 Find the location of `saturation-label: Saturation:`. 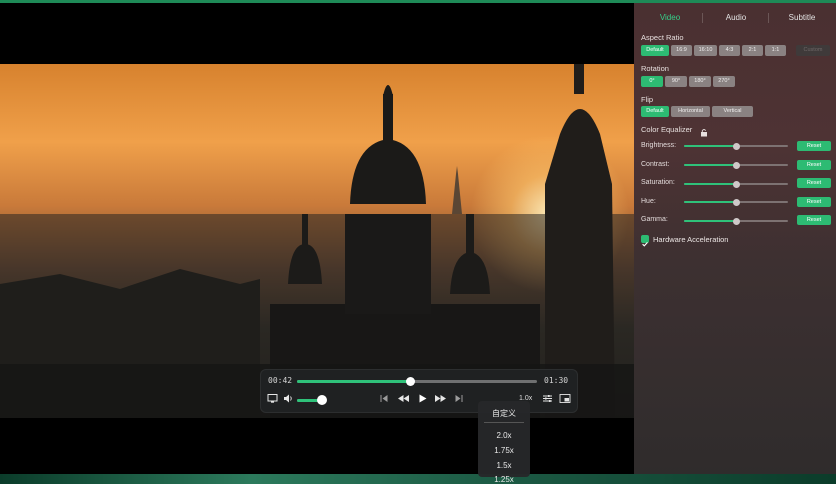

saturation-label: Saturation: is located at coordinates (658, 182).